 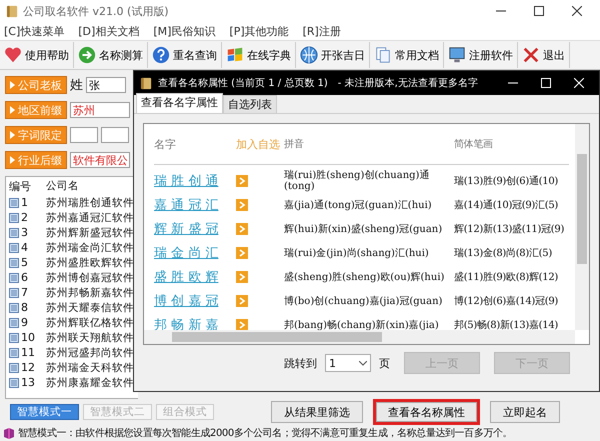 What do you see at coordinates (20, 186) in the screenshot?
I see `column-header: 编号` at bounding box center [20, 186].